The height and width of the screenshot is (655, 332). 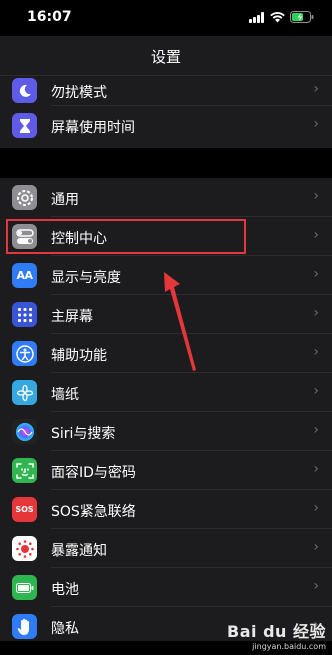 I want to click on gear-icon, so click(x=24, y=197).